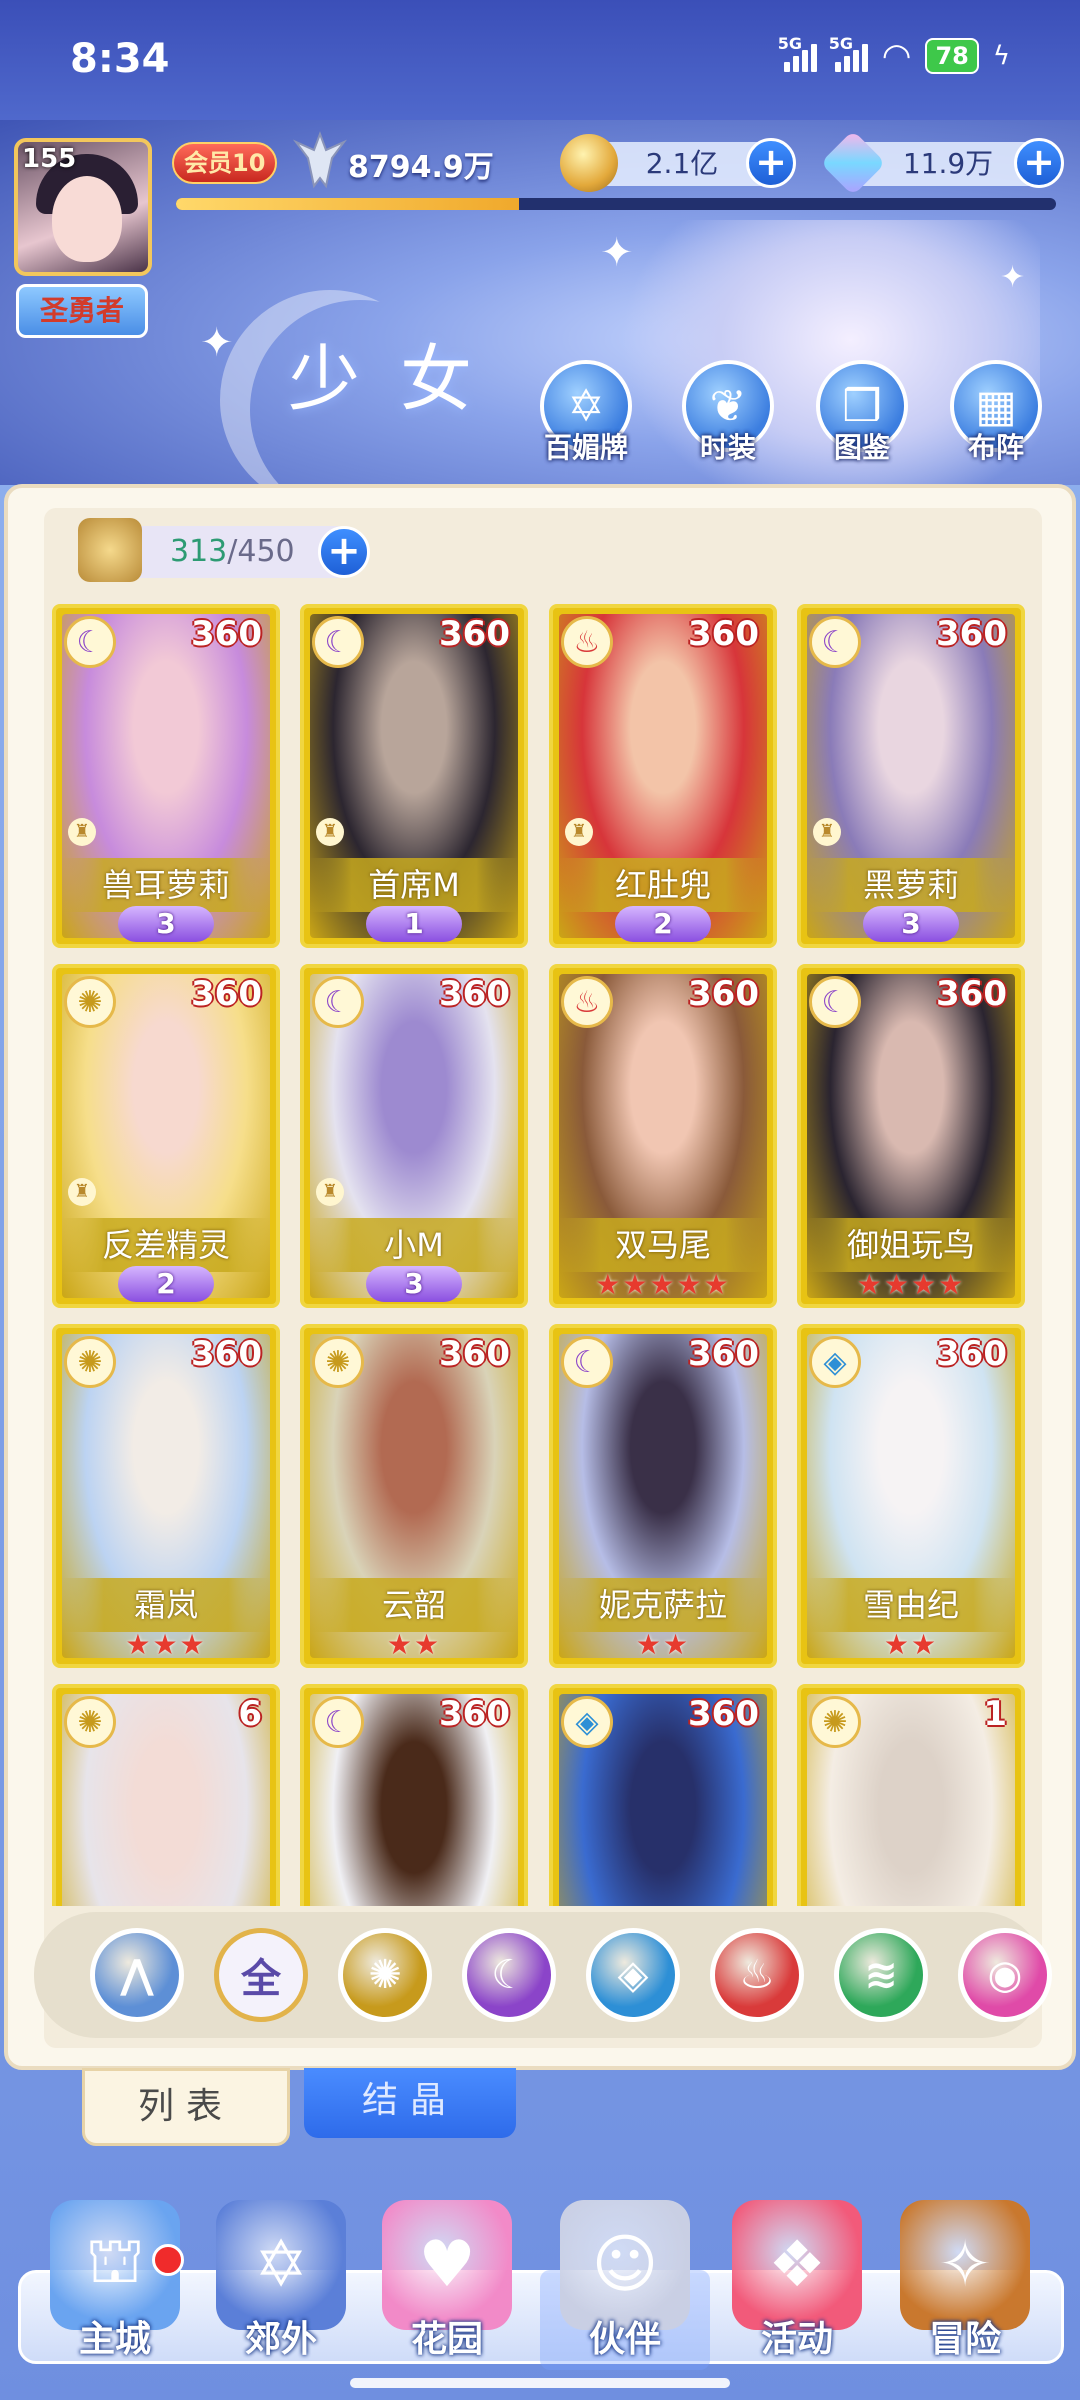 This screenshot has width=1080, height=2400. Describe the element at coordinates (115, 2285) in the screenshot. I see `nav-castle: ⛫ 主城` at that location.